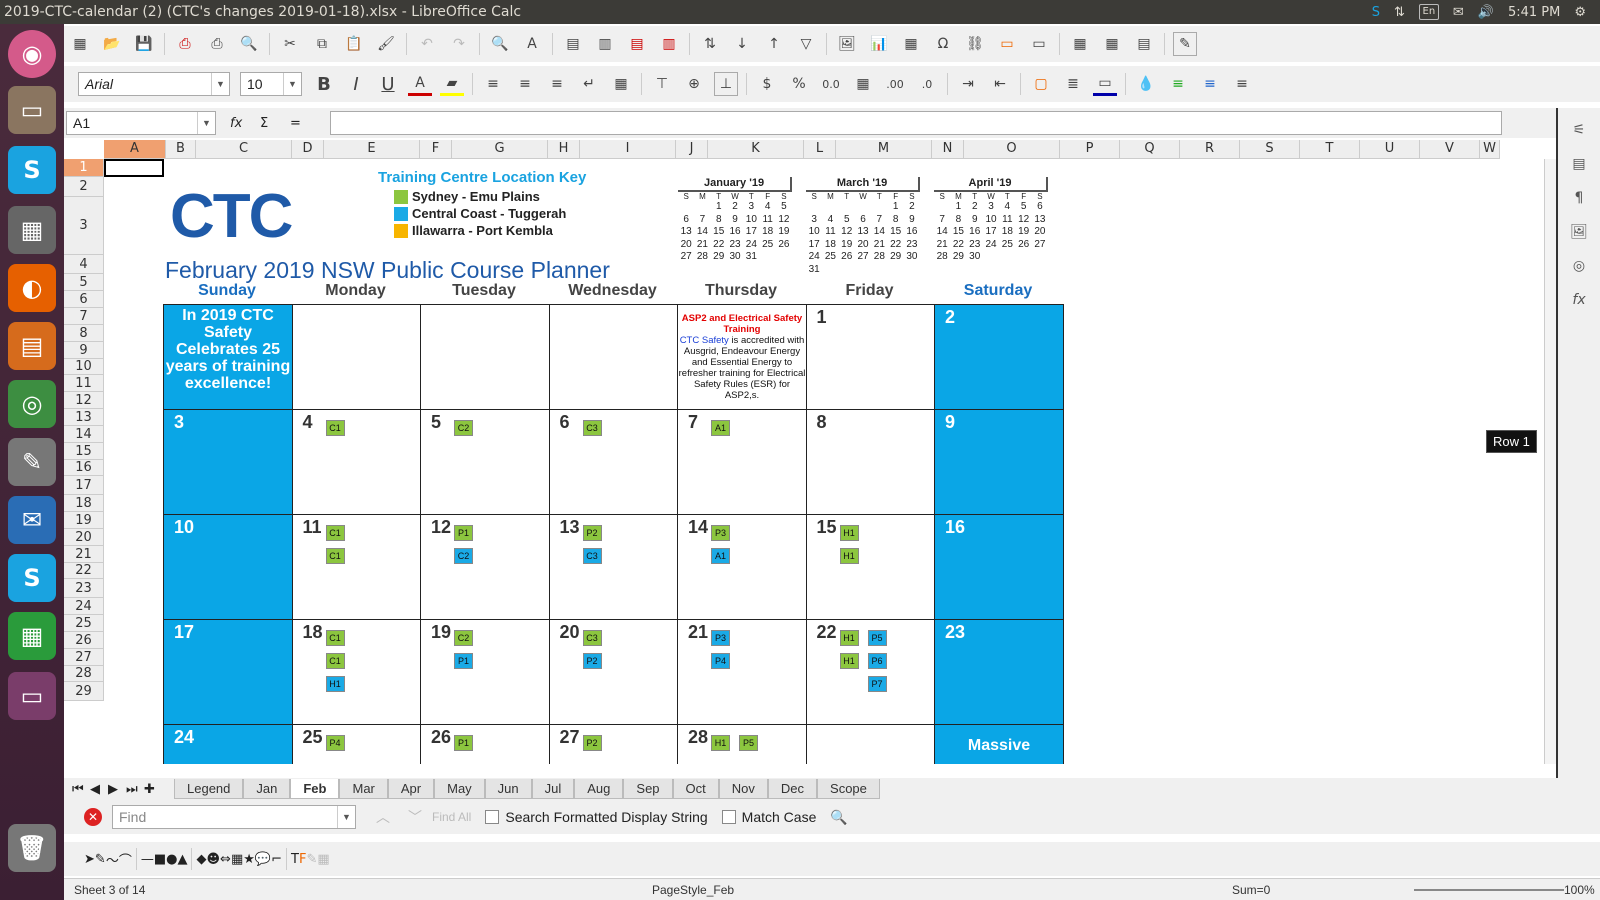 The image size is (1600, 900). I want to click on sidebar-navigator-icon: ◎, so click(1579, 266).